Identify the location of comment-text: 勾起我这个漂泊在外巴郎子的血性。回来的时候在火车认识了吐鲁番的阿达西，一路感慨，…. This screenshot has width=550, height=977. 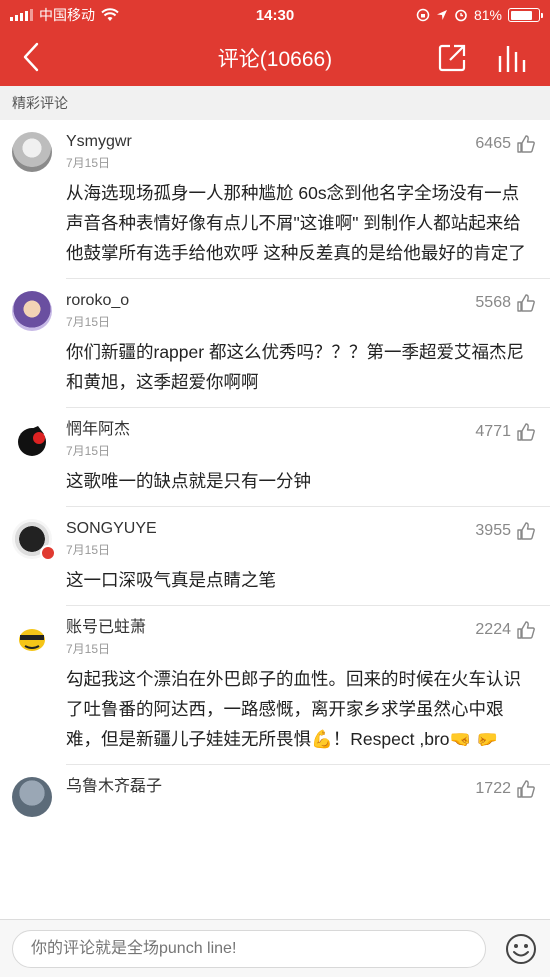
(293, 709).